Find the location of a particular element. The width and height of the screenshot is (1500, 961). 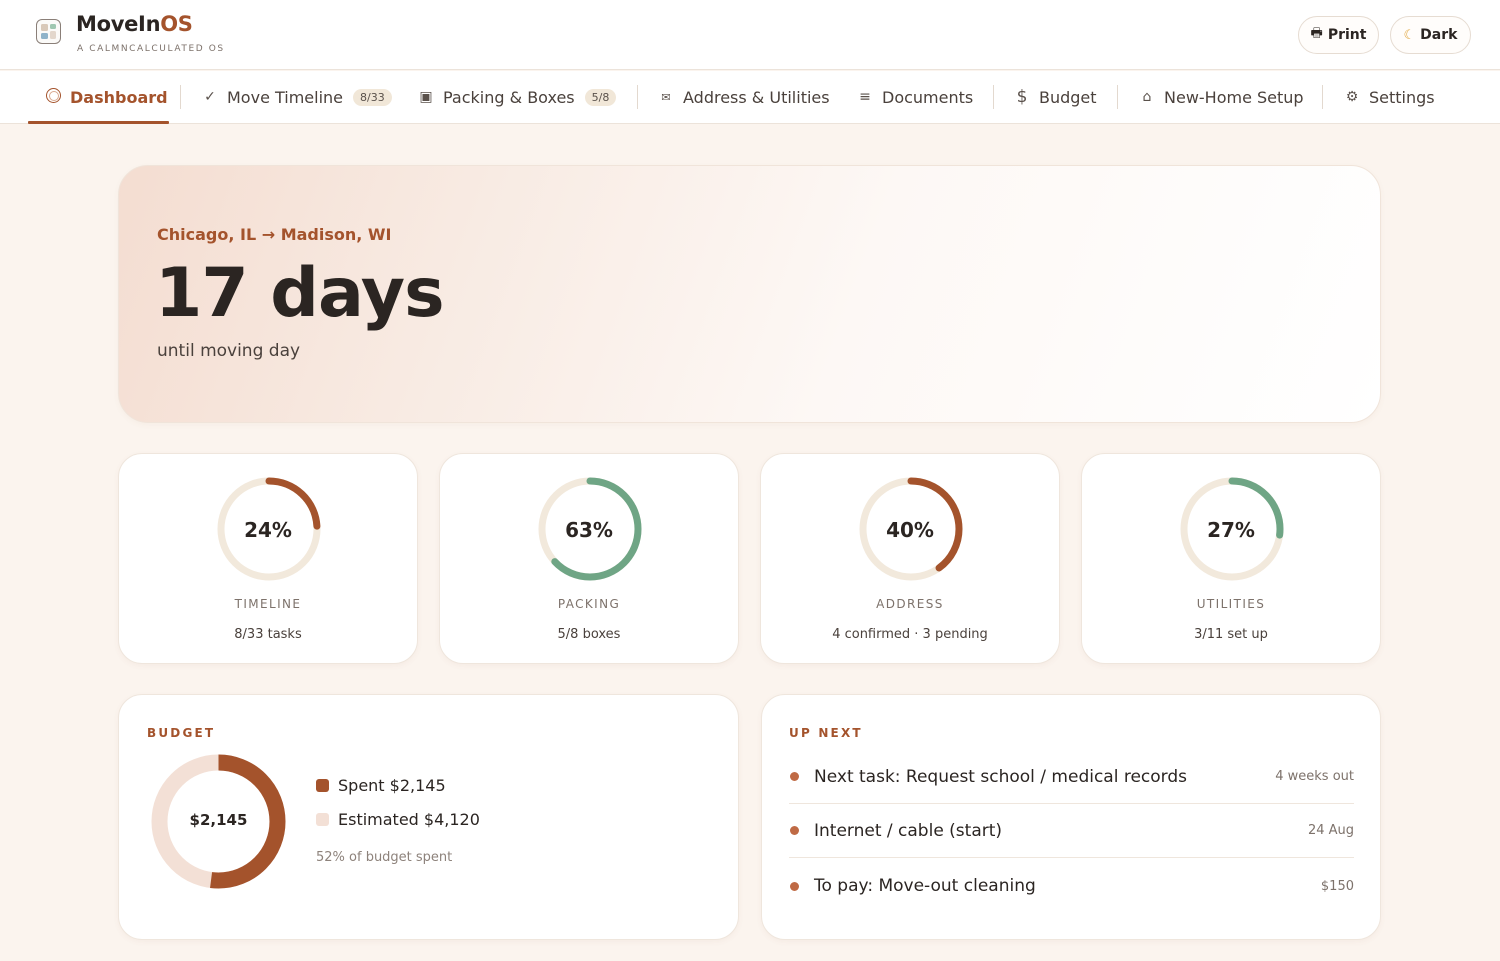

stat-card-packing: 63% PACKING 5/8 boxes is located at coordinates (589, 558).